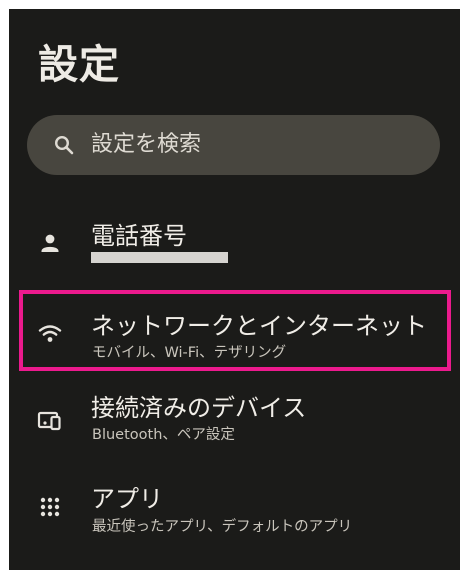 This screenshot has width=469, height=579. I want to click on devices-icon, so click(49, 421).